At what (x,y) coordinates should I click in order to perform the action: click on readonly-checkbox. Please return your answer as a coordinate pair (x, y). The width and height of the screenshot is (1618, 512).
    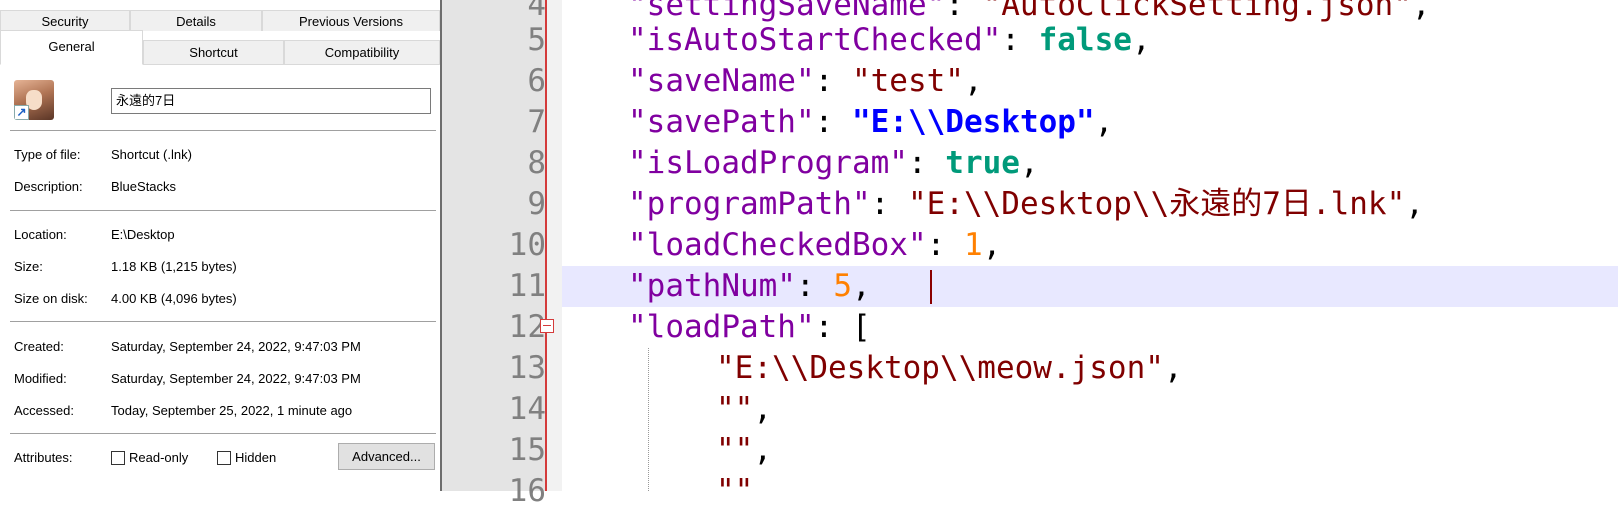
    Looking at the image, I should click on (118, 458).